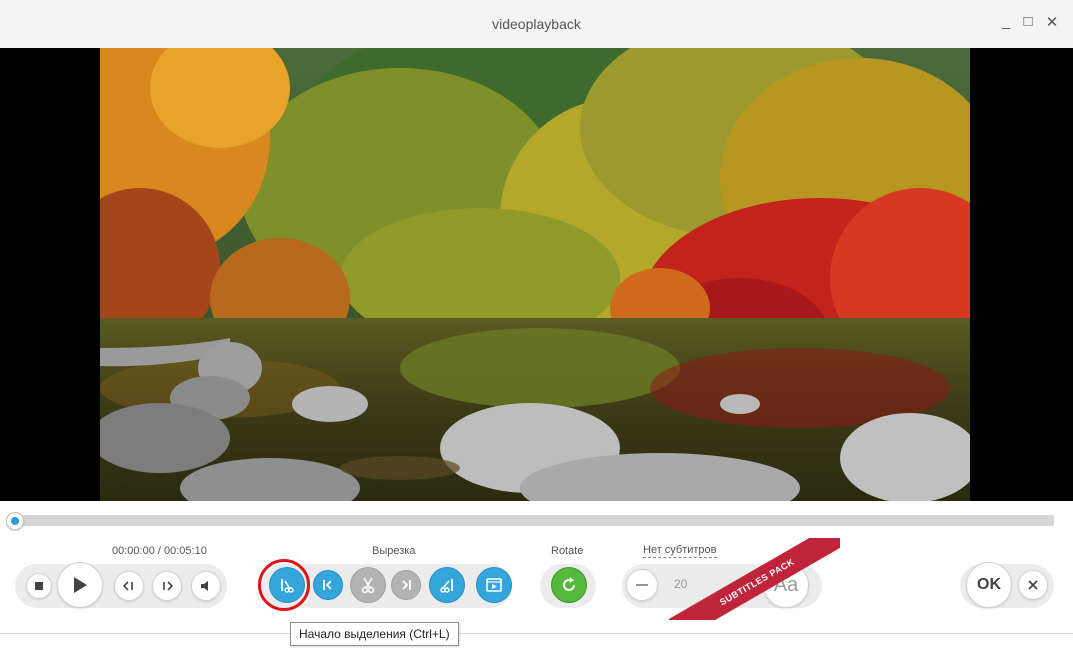  I want to click on cancel-button, so click(1033, 585).